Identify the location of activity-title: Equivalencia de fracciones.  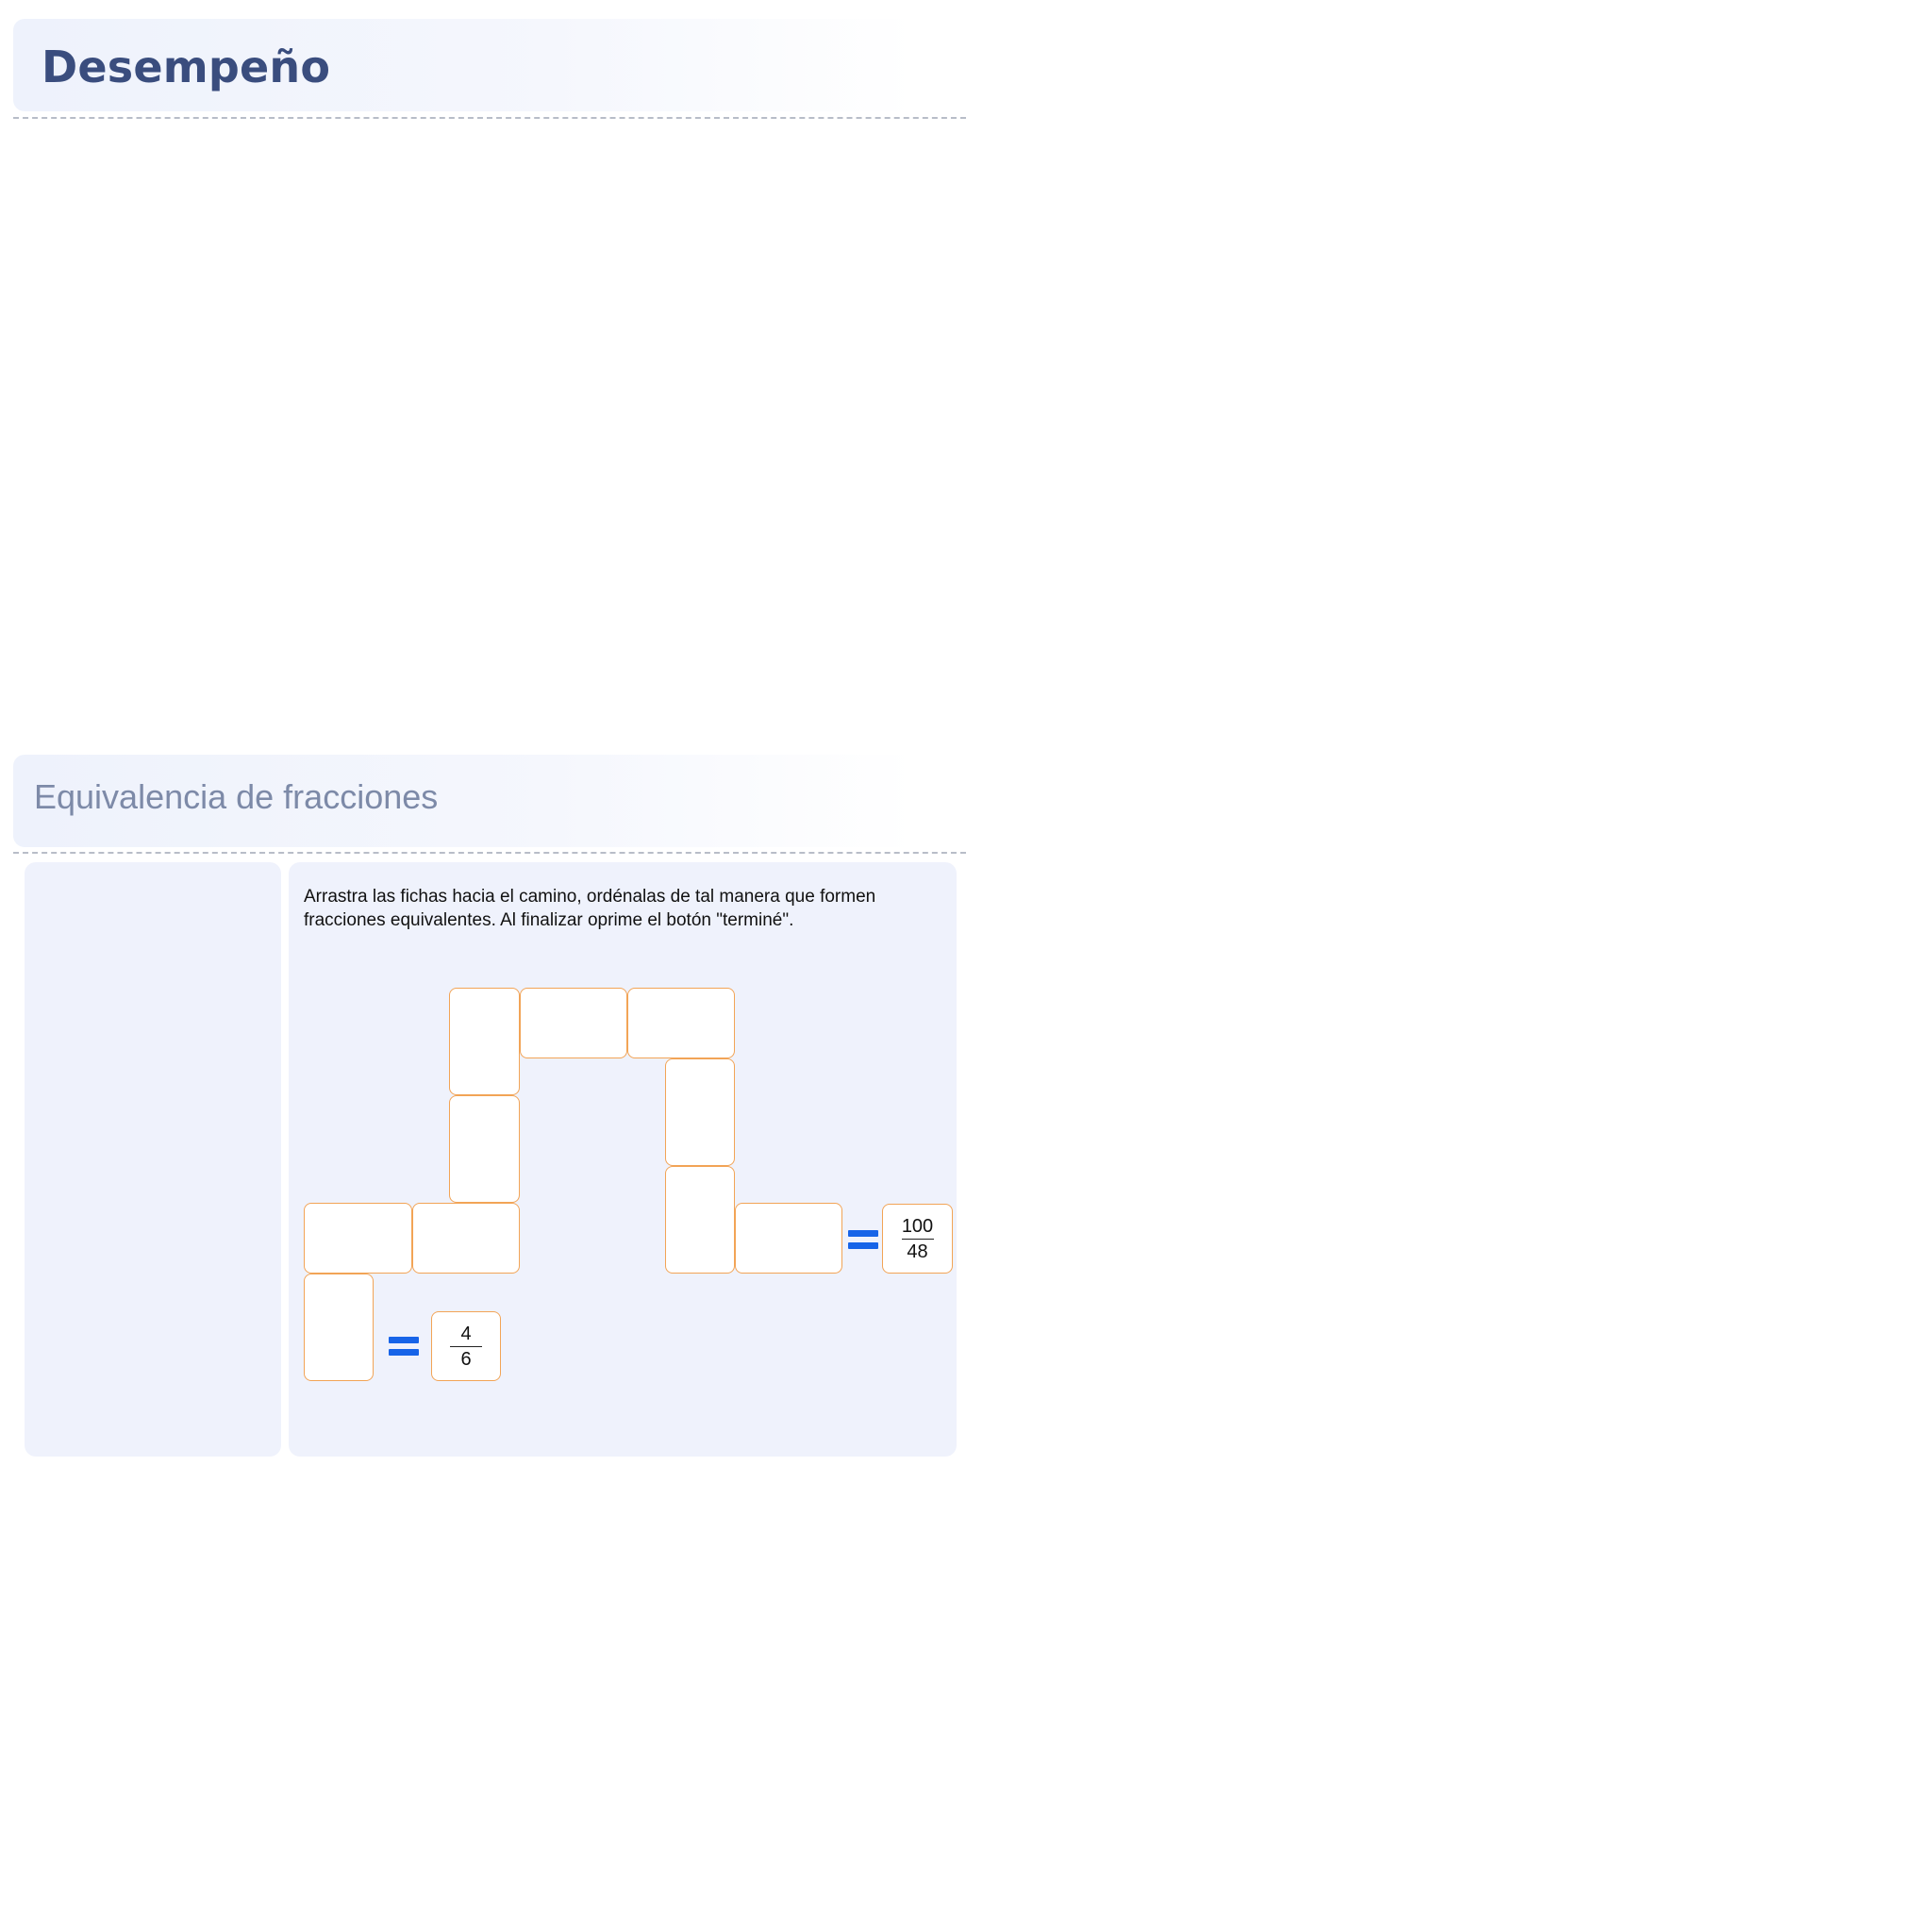
(236, 796).